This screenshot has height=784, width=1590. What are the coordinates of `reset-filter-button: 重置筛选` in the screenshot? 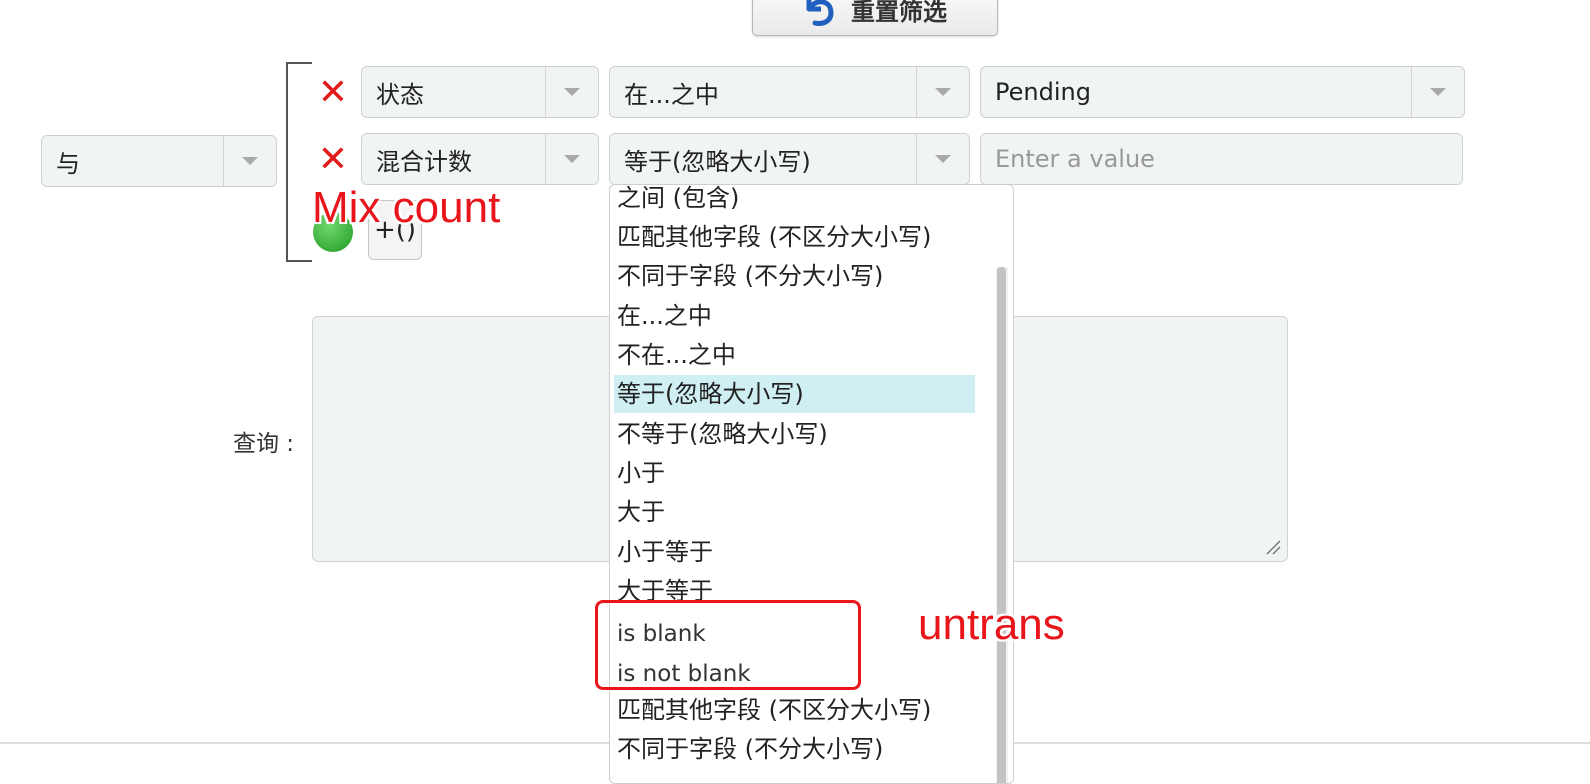 It's located at (875, 18).